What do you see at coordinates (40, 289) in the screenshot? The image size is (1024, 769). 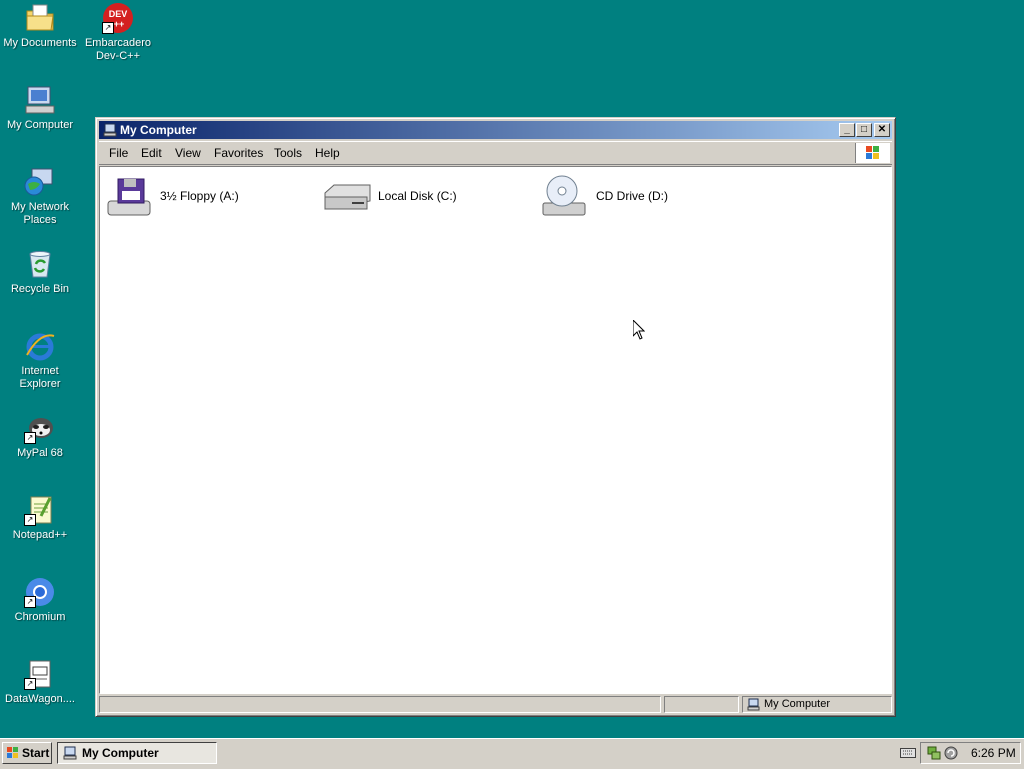 I see `desktop-icon-label: Recycle Bin` at bounding box center [40, 289].